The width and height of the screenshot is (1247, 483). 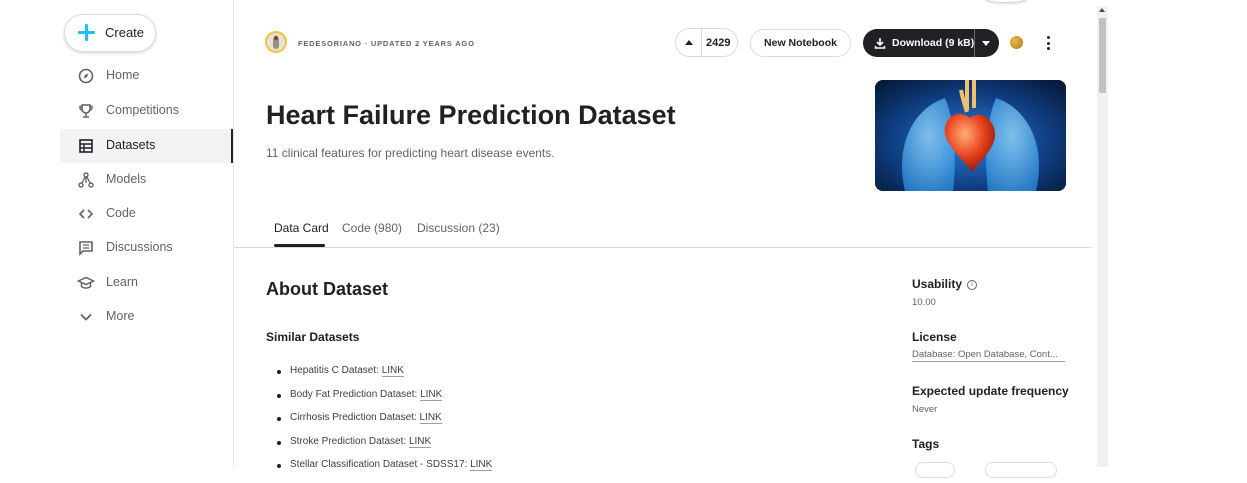 I want to click on download-button: Download (9 kB), so click(x=931, y=43).